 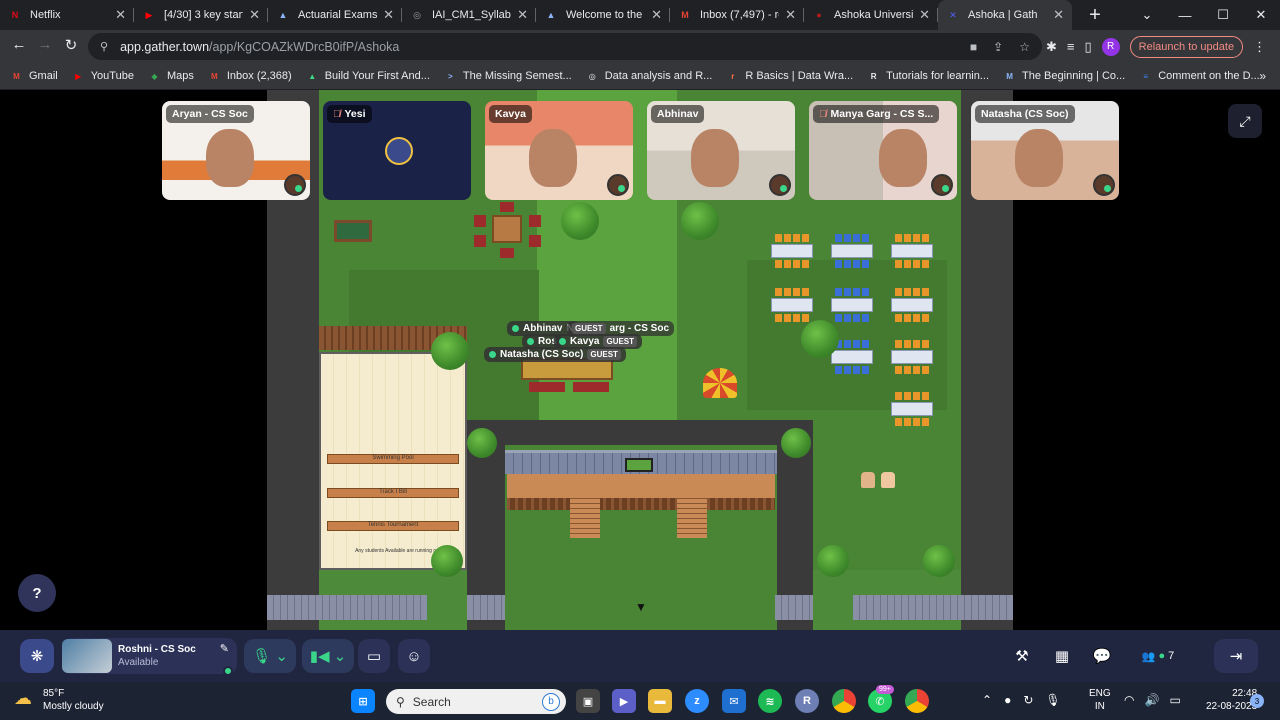 I want to click on weather-widget: 85°F Mostly cloudy, so click(x=73, y=700).